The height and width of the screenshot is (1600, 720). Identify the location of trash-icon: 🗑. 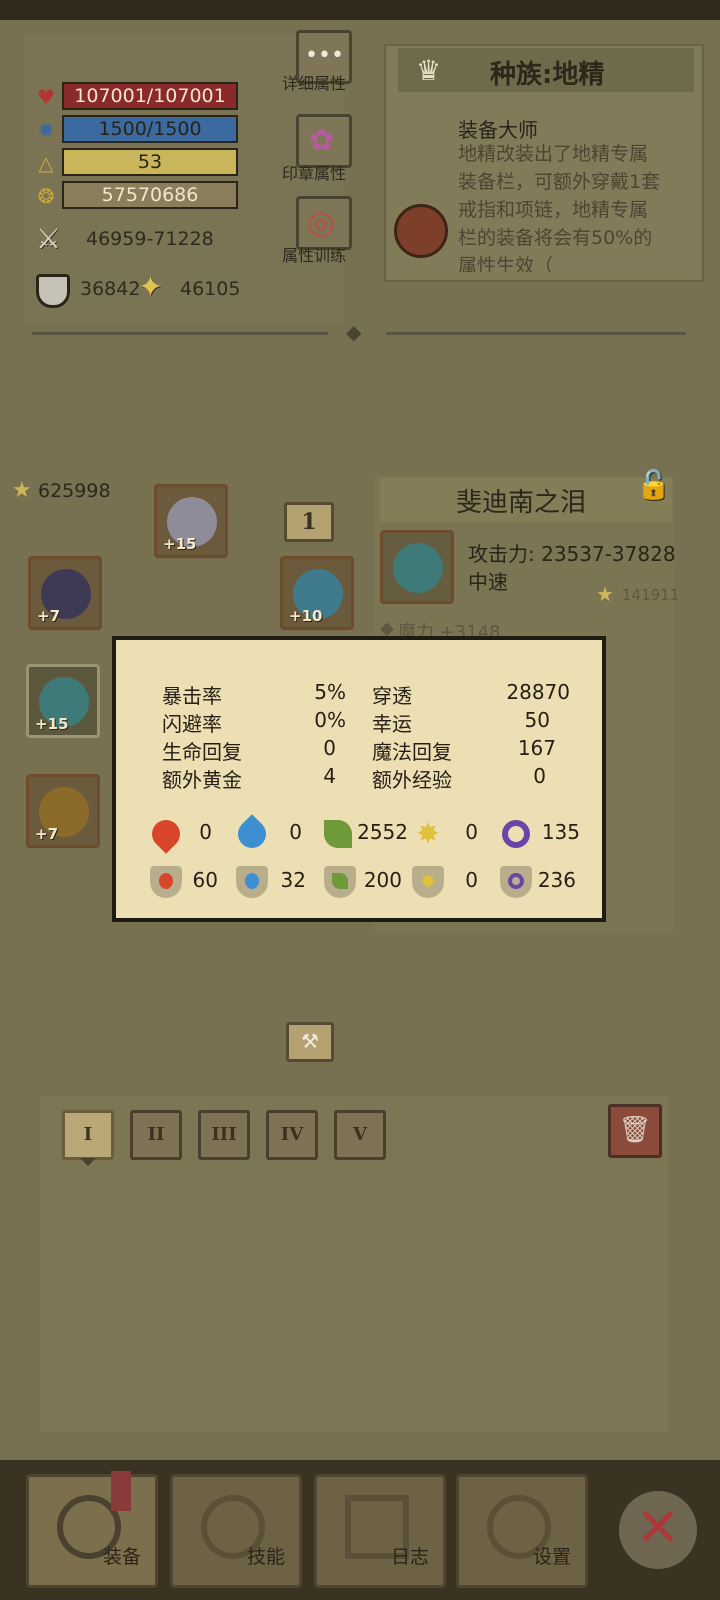
(635, 1130).